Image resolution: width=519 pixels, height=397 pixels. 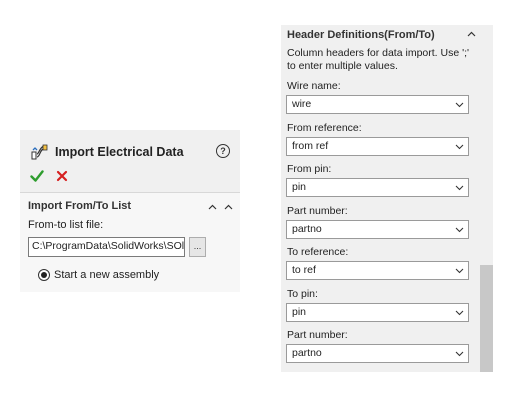 What do you see at coordinates (377, 353) in the screenshot?
I see `to-part-number-select: partno` at bounding box center [377, 353].